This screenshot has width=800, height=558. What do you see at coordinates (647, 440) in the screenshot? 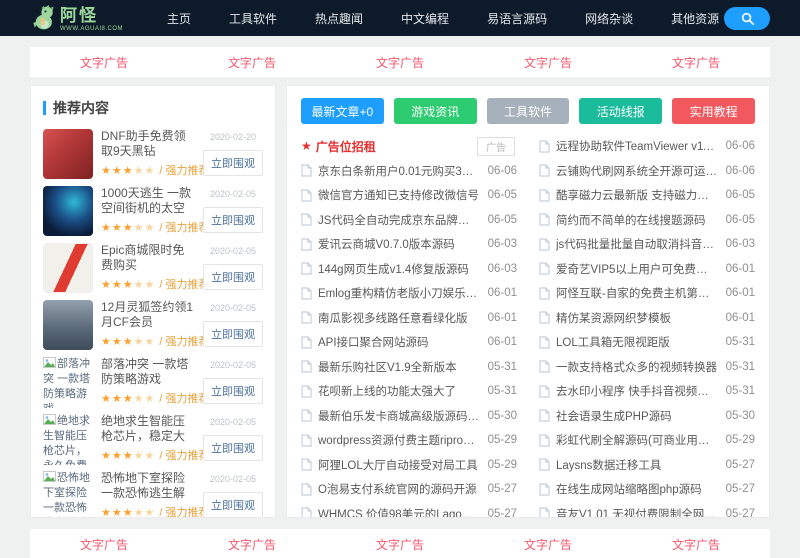
I see `article-row: 彩虹代刷全解源码(可商业用途 防黑) 05-29` at bounding box center [647, 440].